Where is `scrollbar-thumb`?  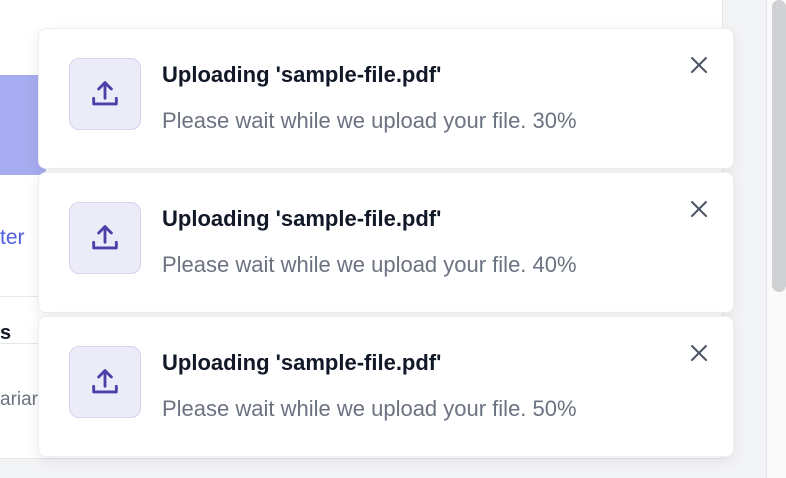 scrollbar-thumb is located at coordinates (779, 146).